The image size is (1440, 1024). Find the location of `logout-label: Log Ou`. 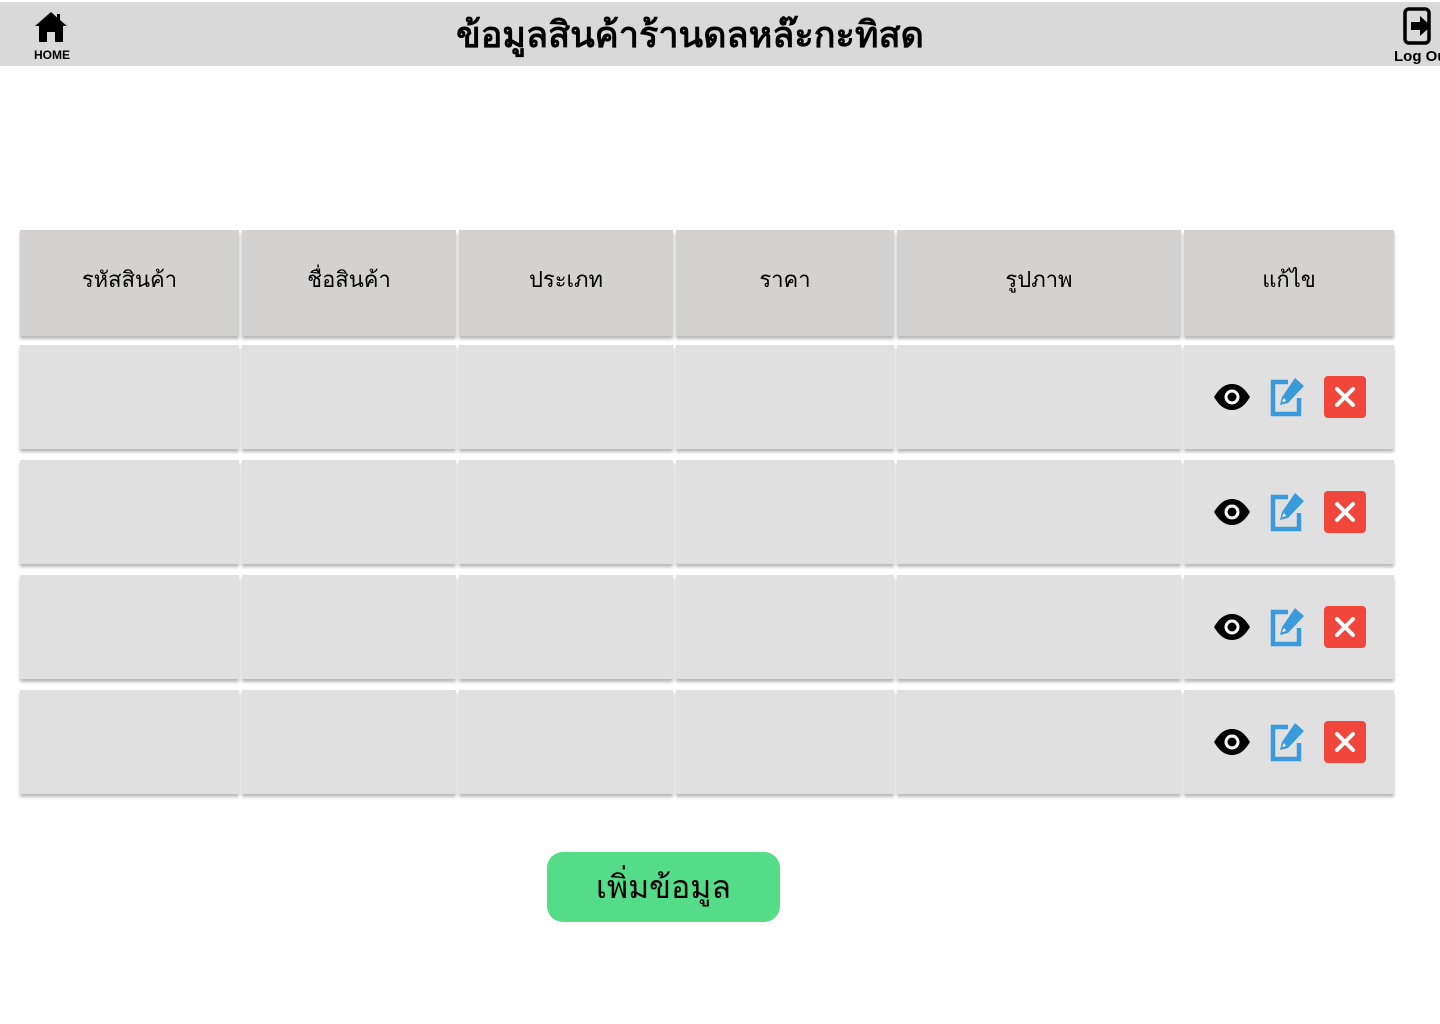

logout-label: Log Ou is located at coordinates (1417, 56).